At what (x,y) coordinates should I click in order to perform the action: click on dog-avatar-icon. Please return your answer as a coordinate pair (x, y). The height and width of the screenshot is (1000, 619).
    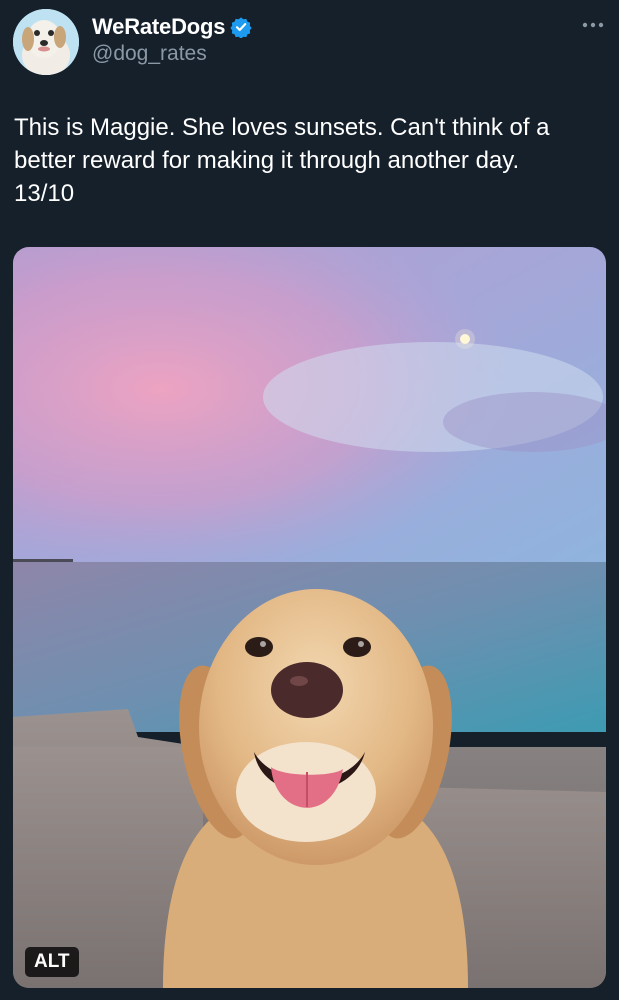
    Looking at the image, I should click on (46, 42).